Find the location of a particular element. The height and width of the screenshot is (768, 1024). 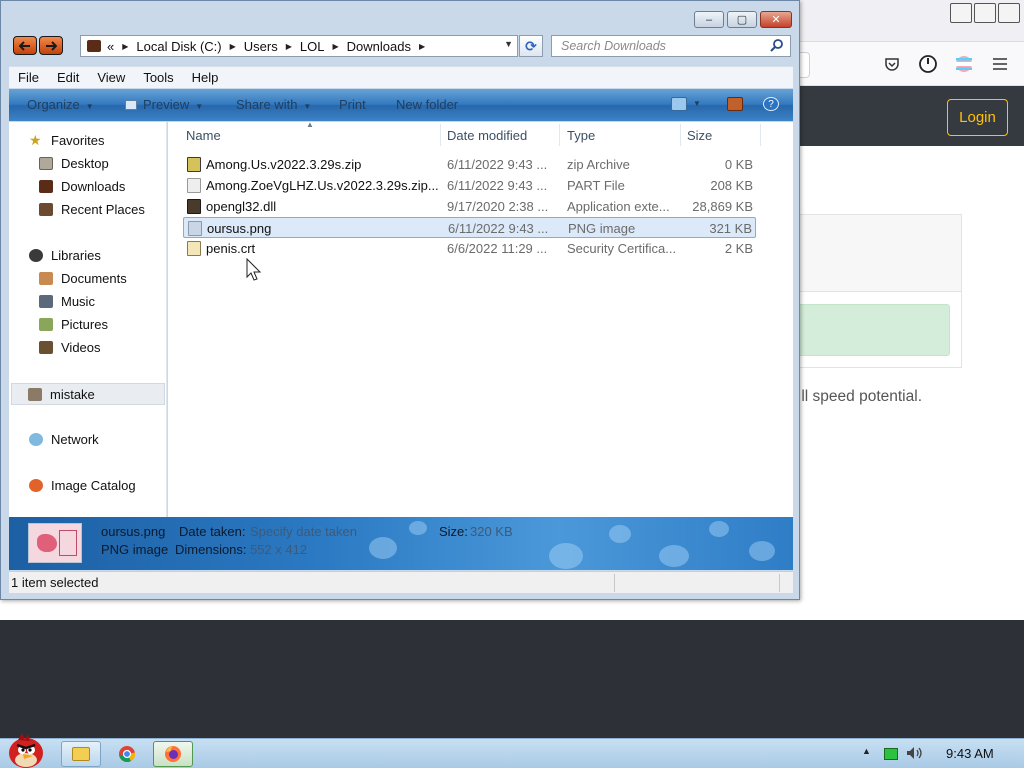

chrome-icon is located at coordinates (127, 754).